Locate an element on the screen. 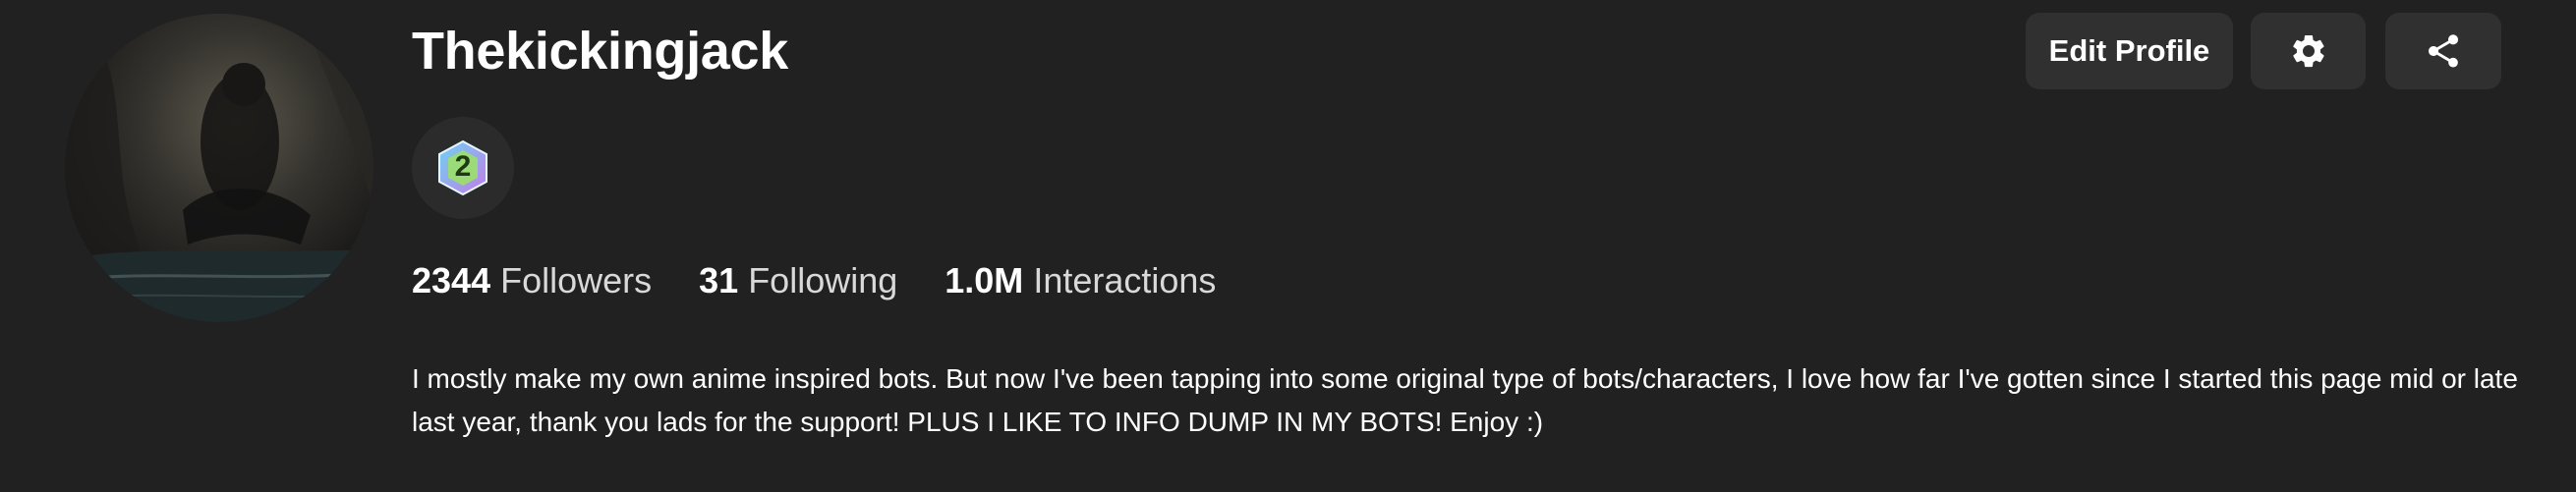  settings-button is located at coordinates (2308, 51).